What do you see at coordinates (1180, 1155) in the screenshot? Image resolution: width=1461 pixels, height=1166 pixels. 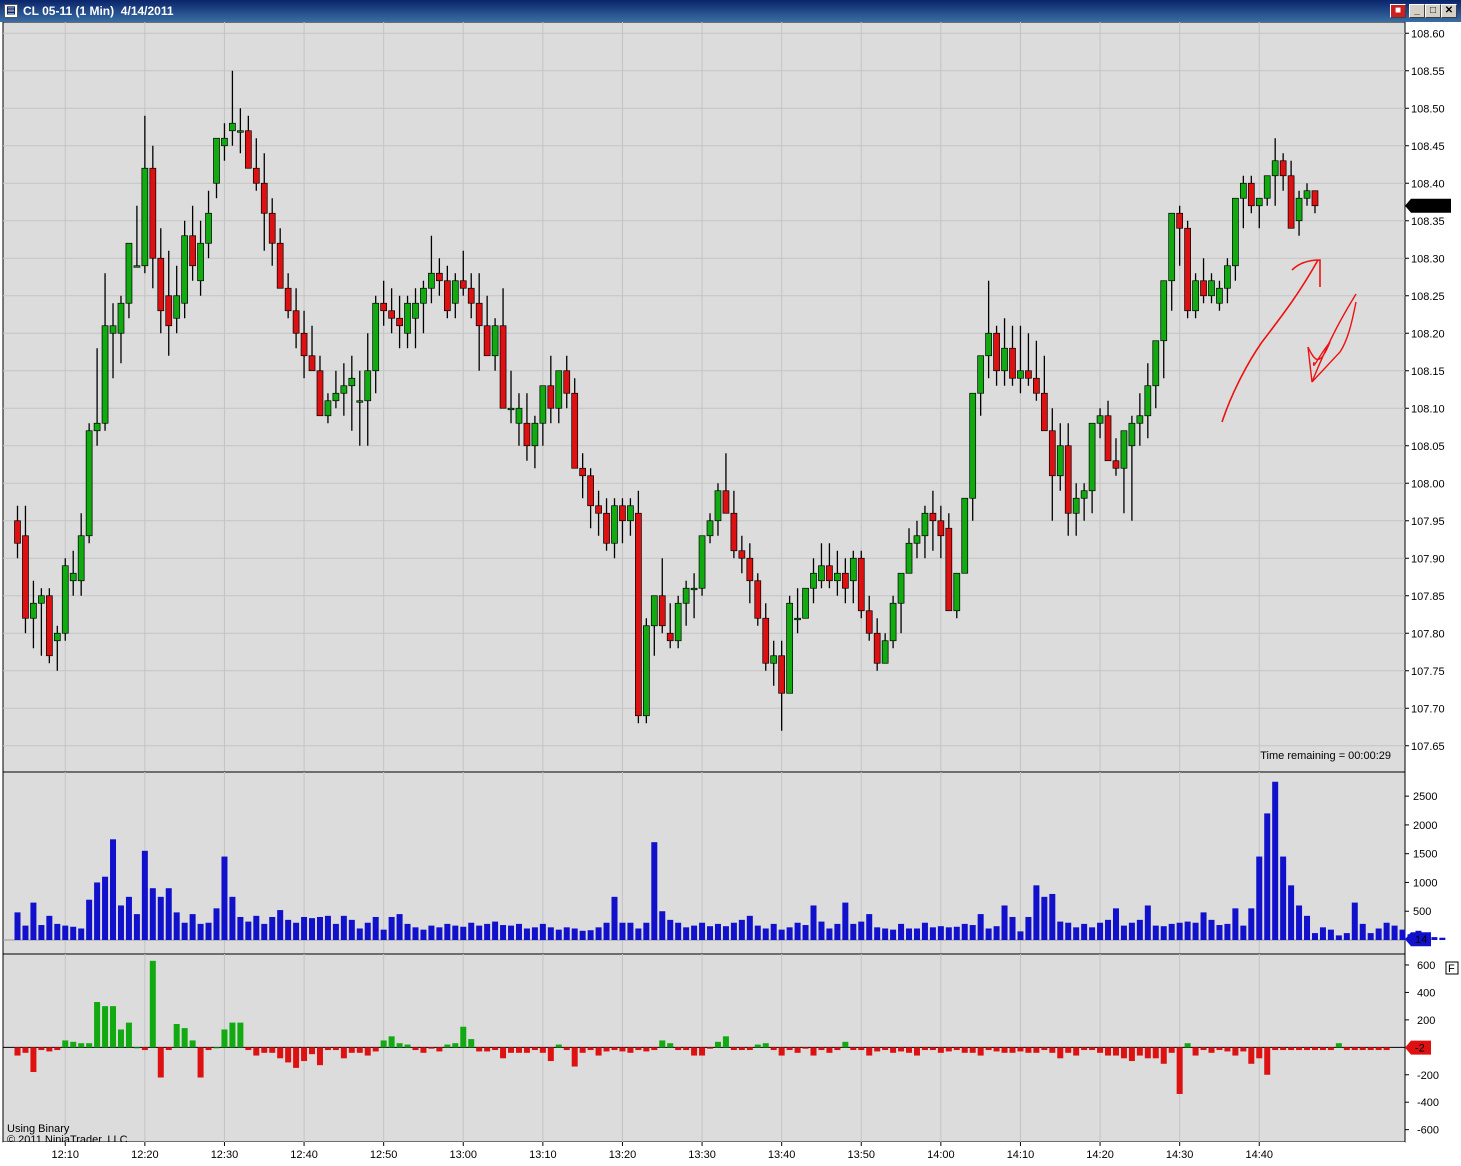 I see `time-tick-label: 14:30` at bounding box center [1180, 1155].